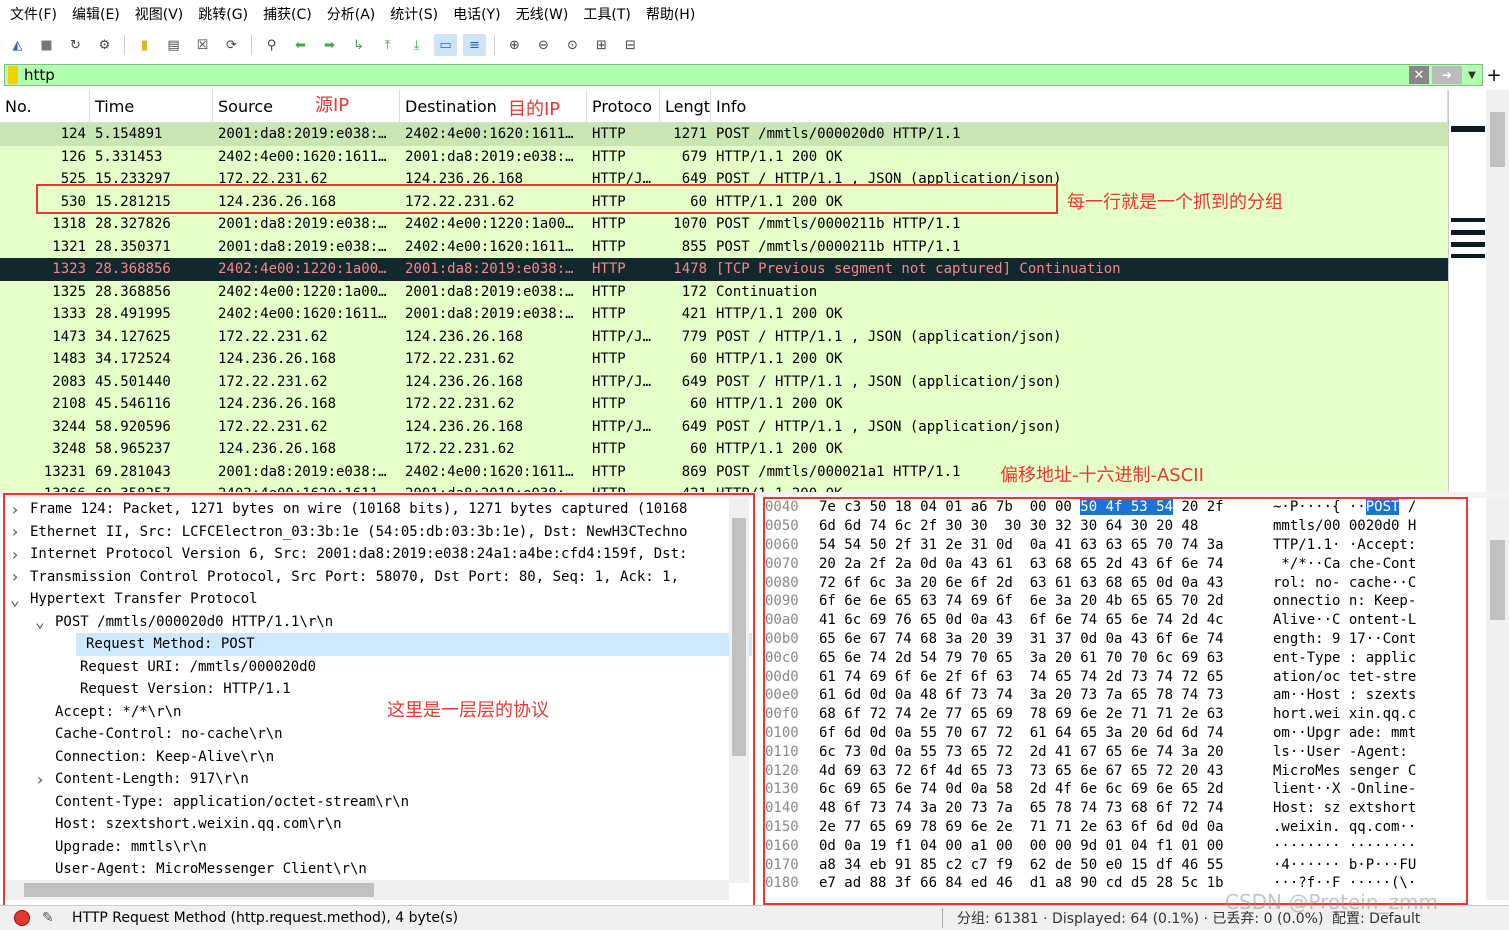 This screenshot has height=930, width=1509. What do you see at coordinates (1494, 75) in the screenshot?
I see `add-filter-button-icon: +` at bounding box center [1494, 75].